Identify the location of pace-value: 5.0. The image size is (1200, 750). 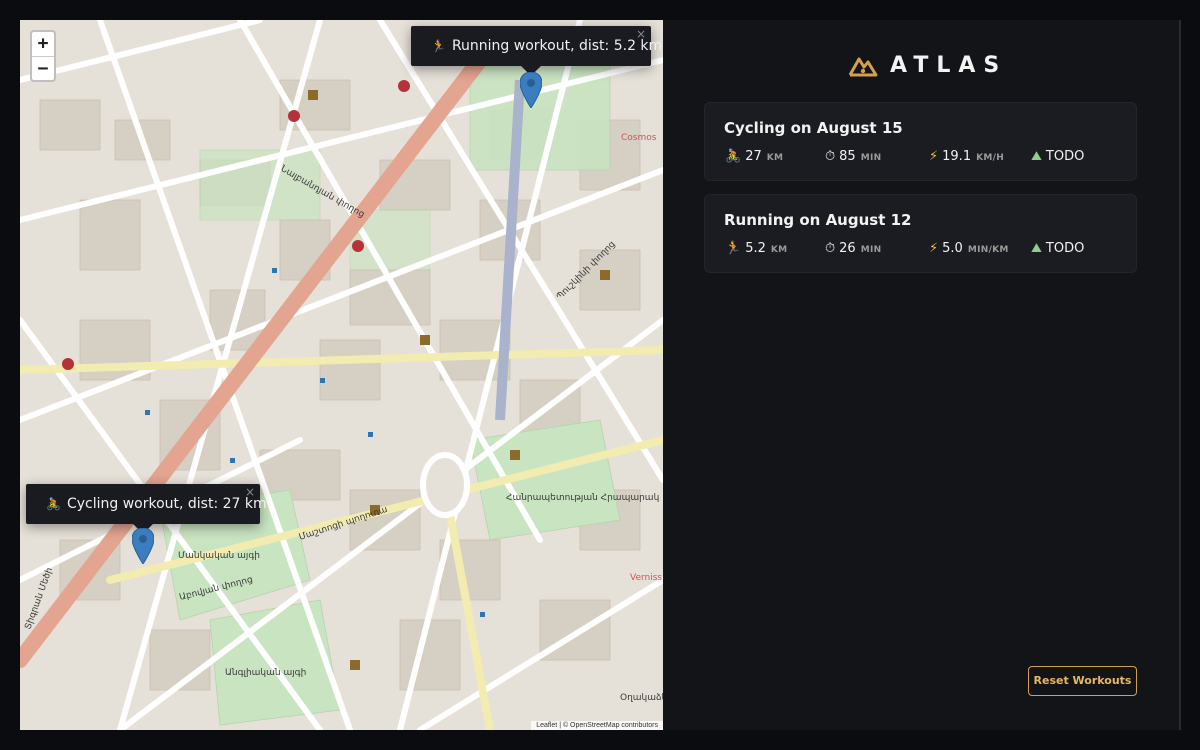
(952, 248).